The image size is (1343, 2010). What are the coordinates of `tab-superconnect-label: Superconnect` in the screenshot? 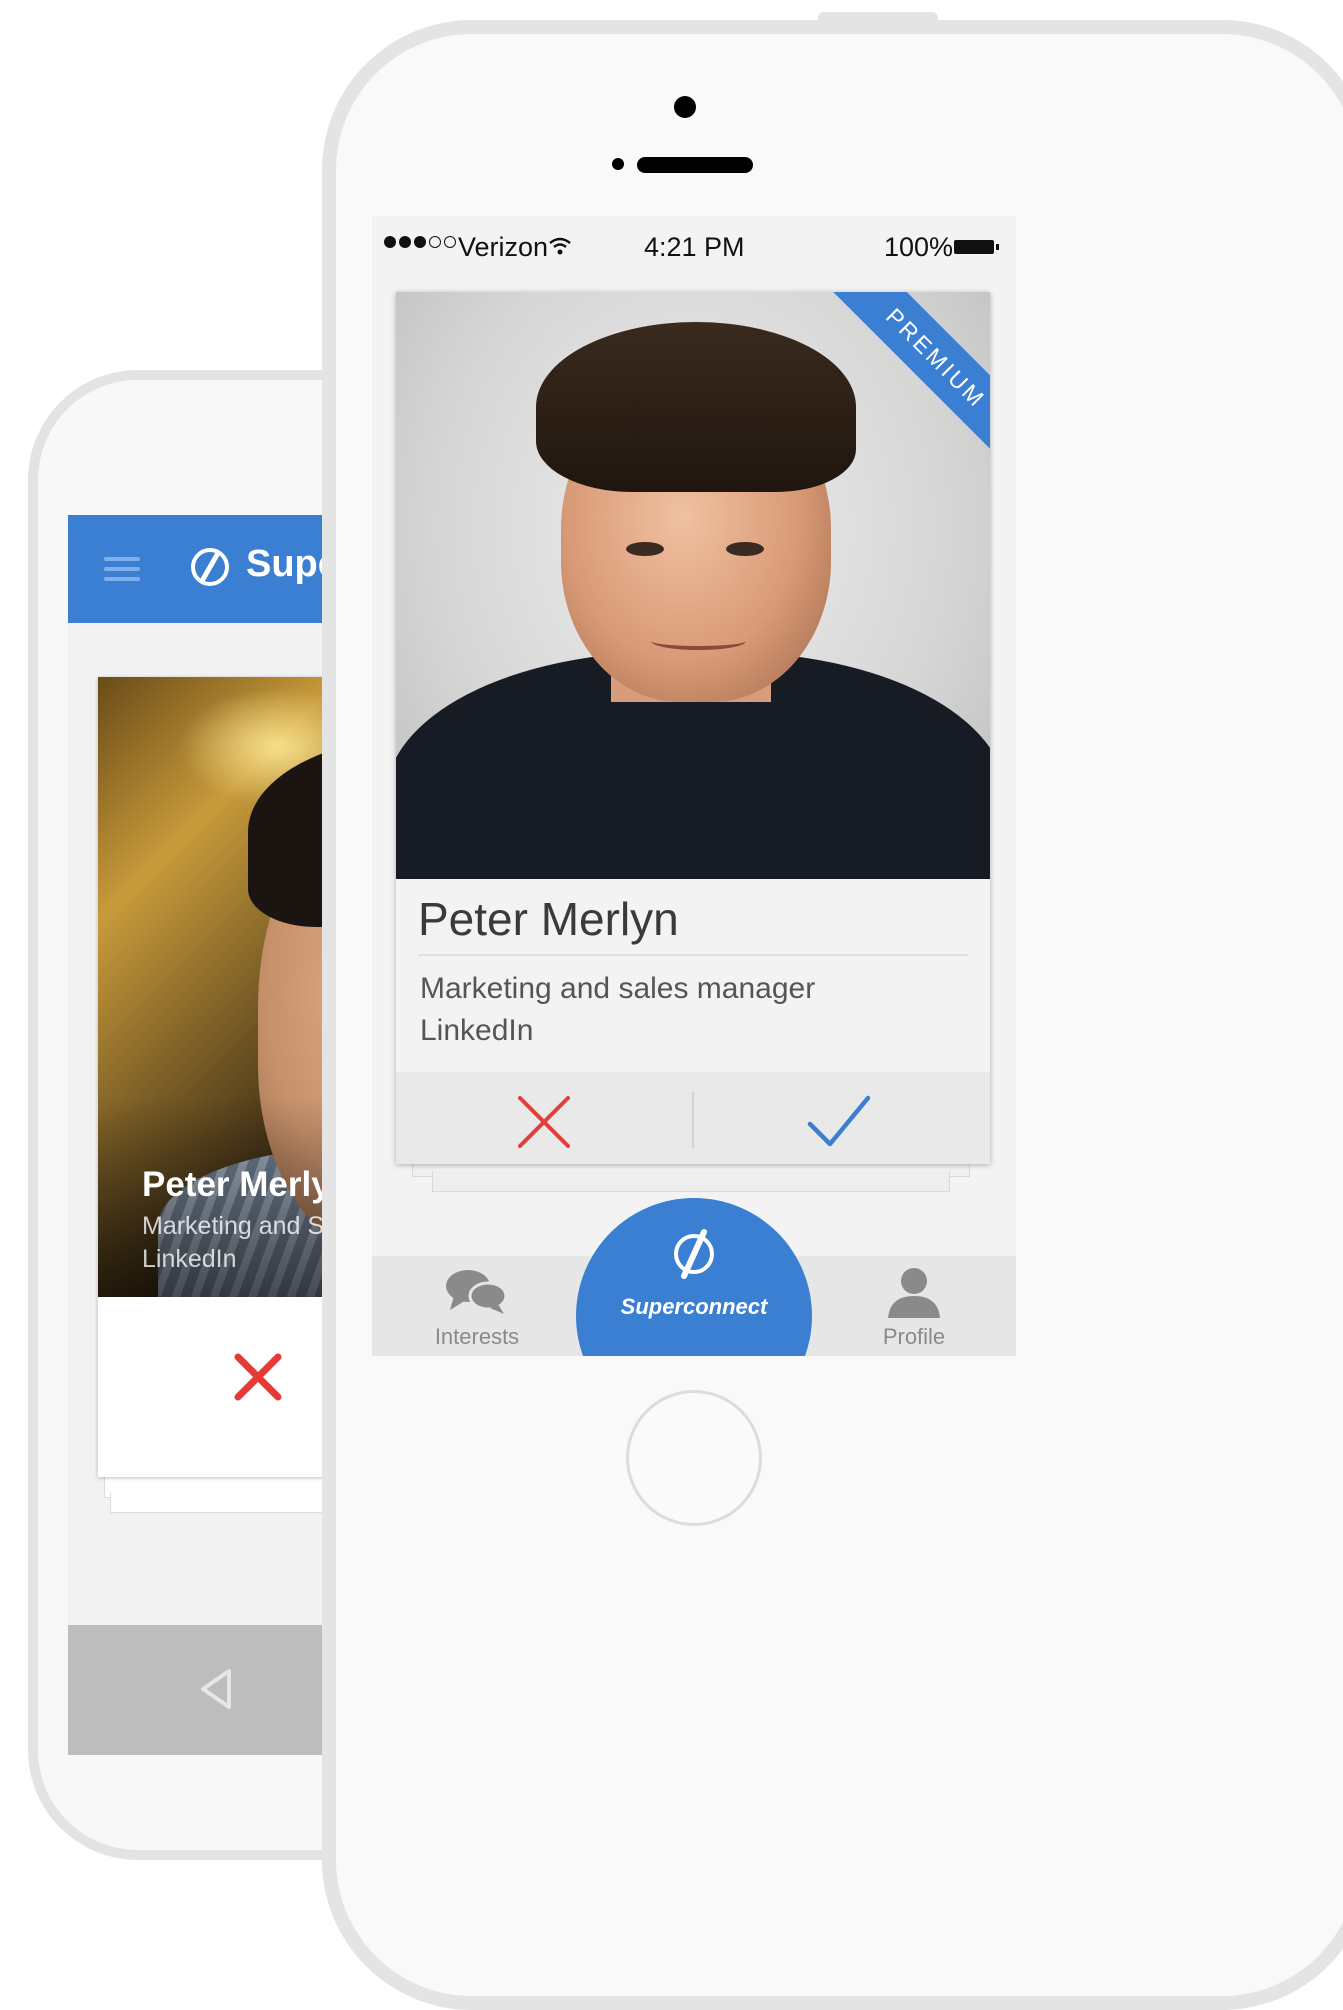 It's located at (694, 1306).